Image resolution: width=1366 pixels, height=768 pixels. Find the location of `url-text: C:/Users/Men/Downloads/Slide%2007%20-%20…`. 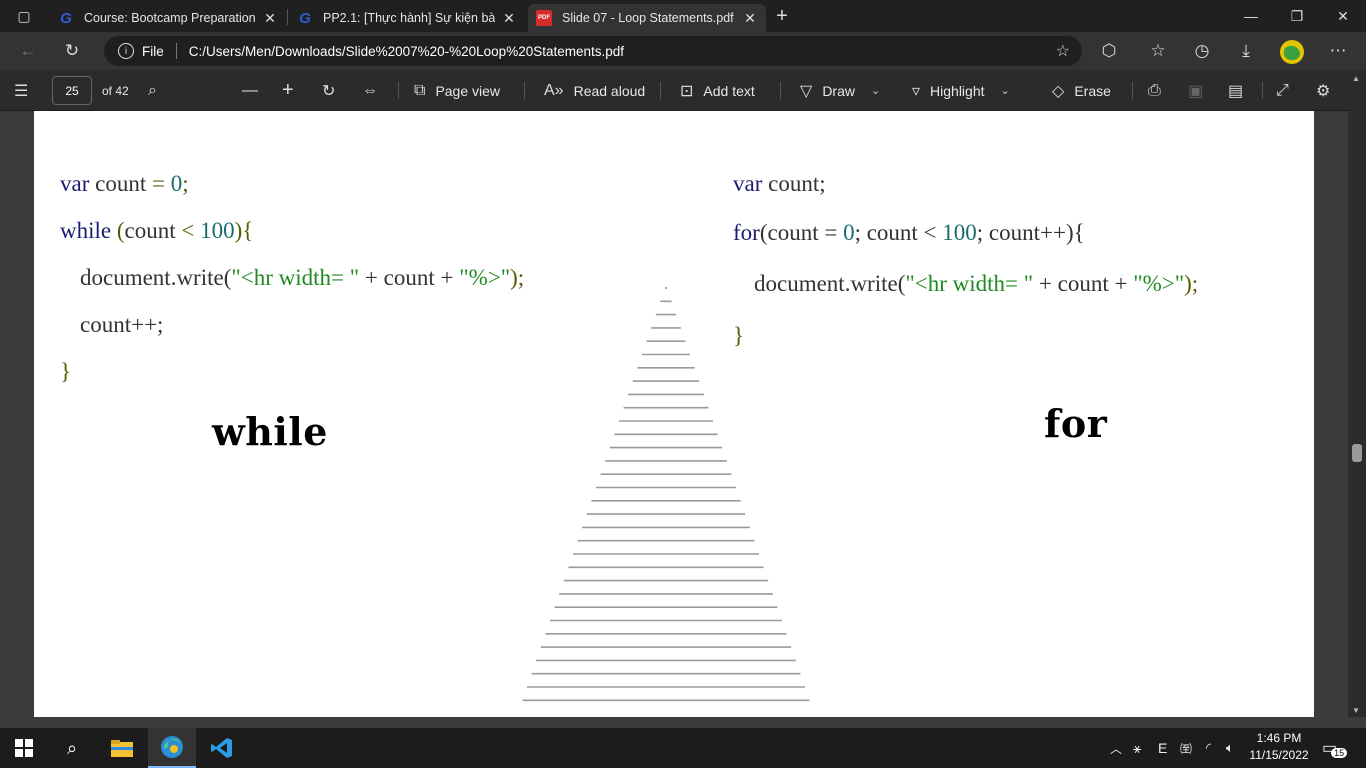

url-text: C:/Users/Men/Downloads/Slide%2007%20-%20… is located at coordinates (406, 51).